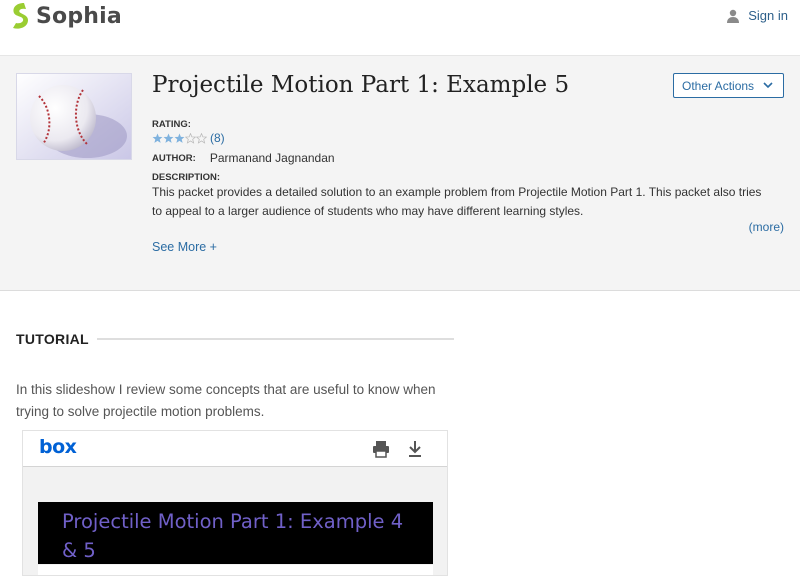 The width and height of the screenshot is (800, 576). What do you see at coordinates (235, 570) in the screenshot?
I see `slide-lower-area` at bounding box center [235, 570].